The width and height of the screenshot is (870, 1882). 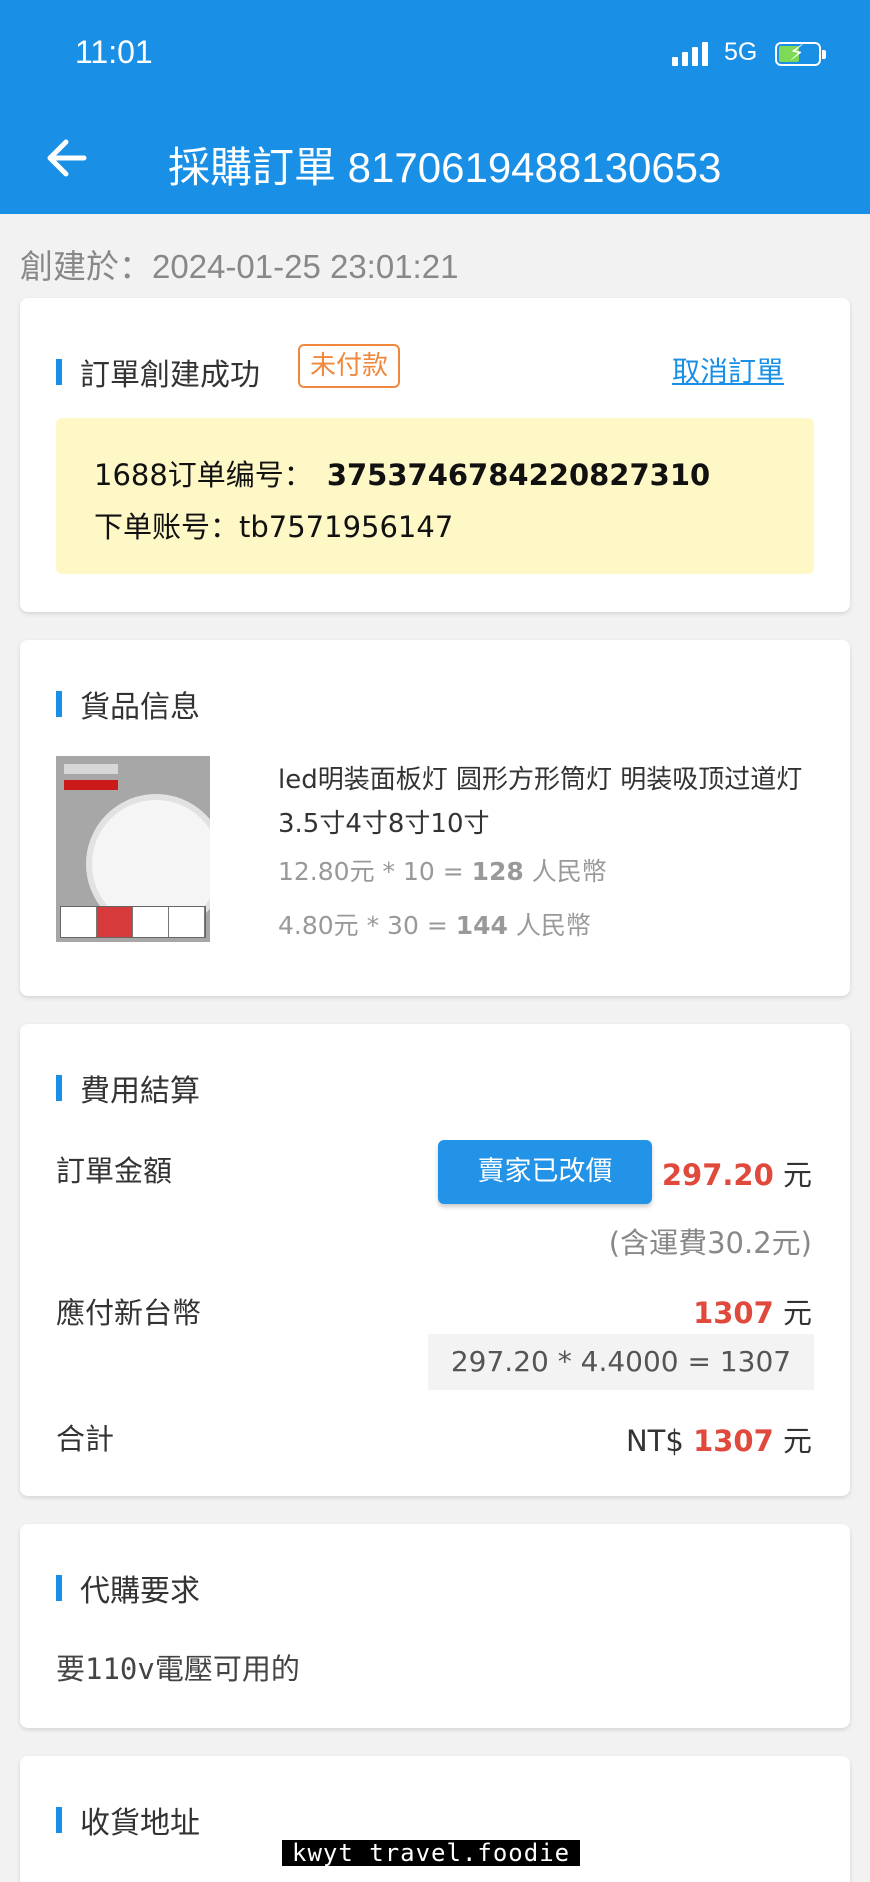 What do you see at coordinates (497, 871) in the screenshot?
I see `line-total: 128` at bounding box center [497, 871].